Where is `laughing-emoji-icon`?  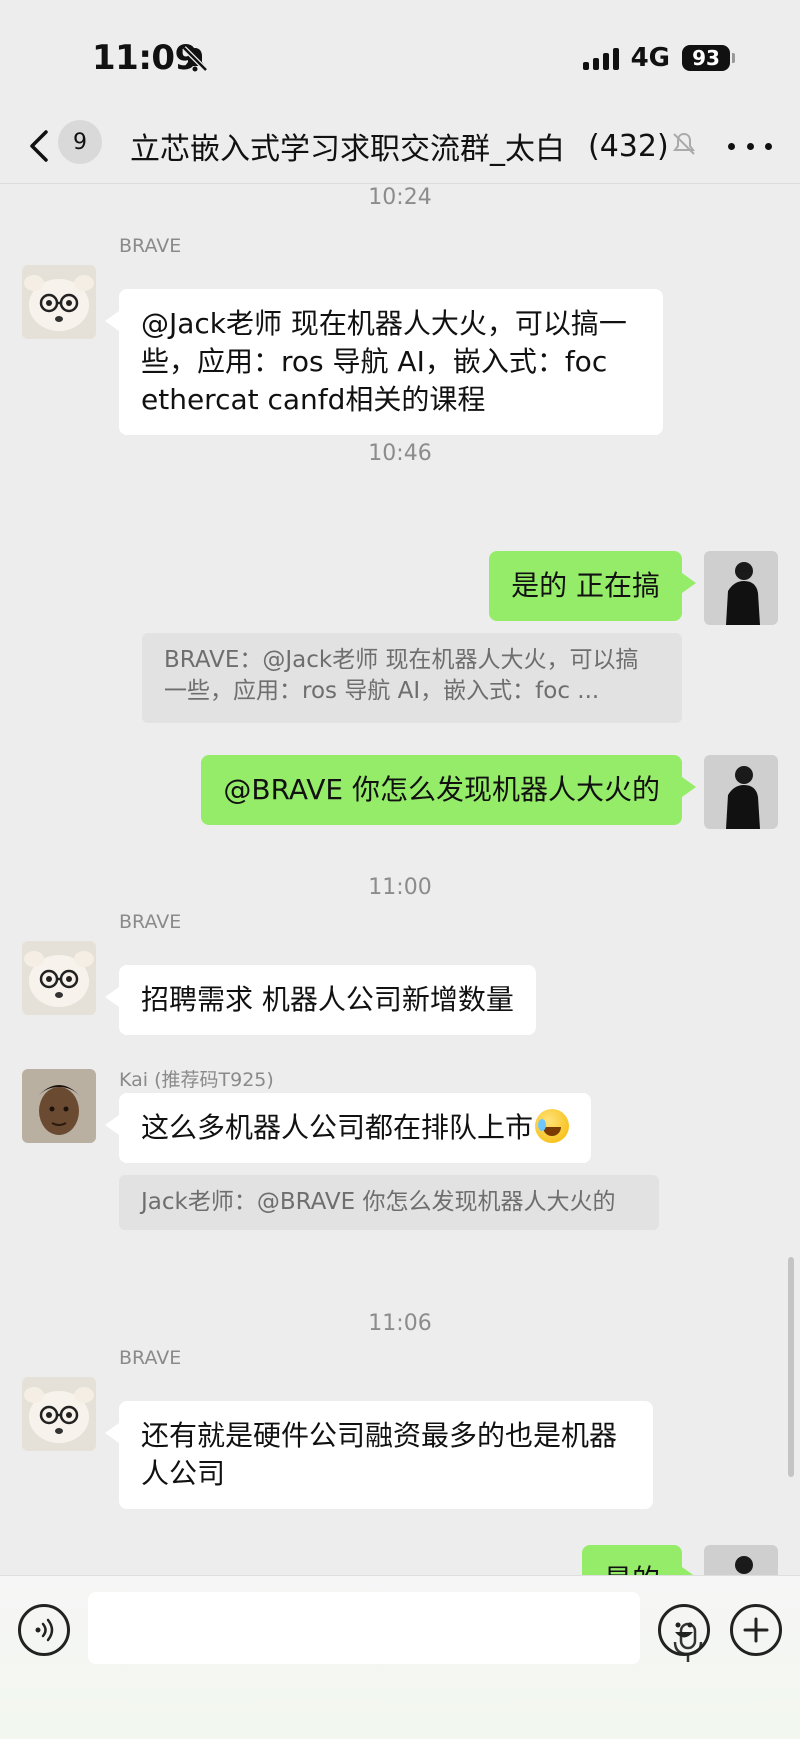 laughing-emoji-icon is located at coordinates (552, 1126).